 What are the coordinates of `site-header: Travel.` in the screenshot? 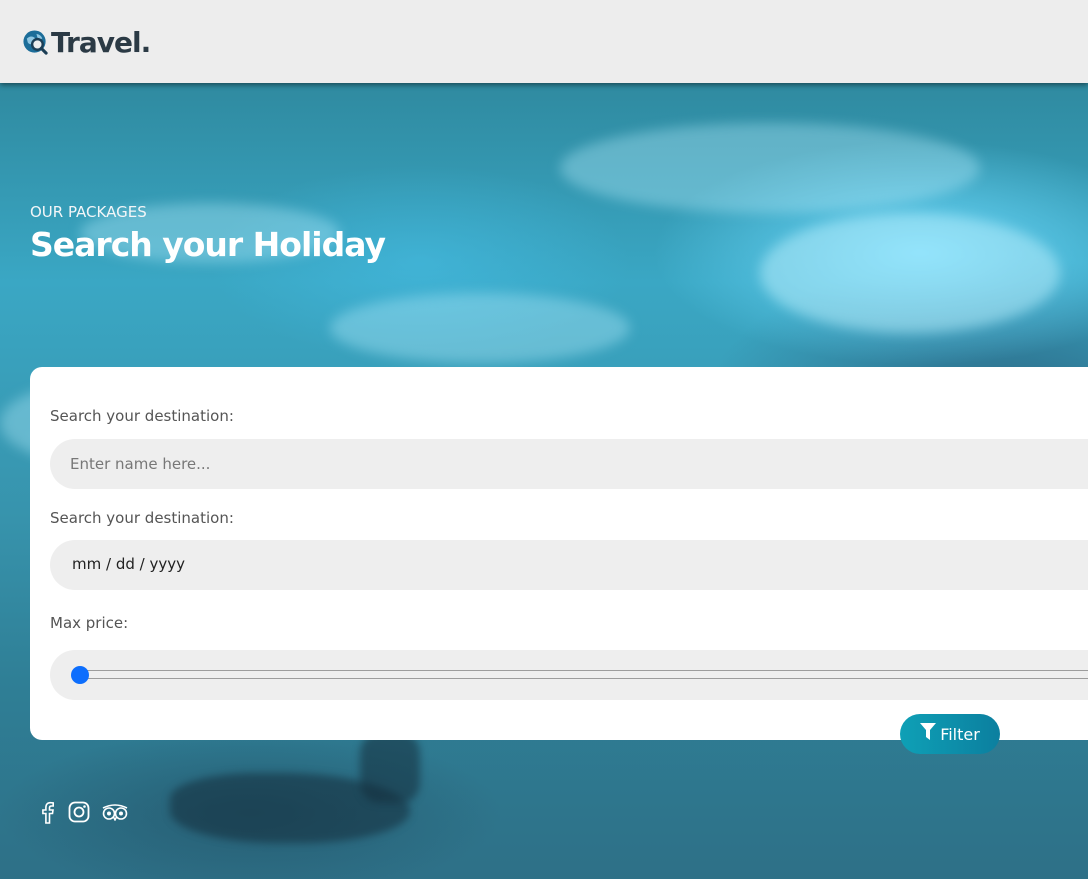 It's located at (544, 41).